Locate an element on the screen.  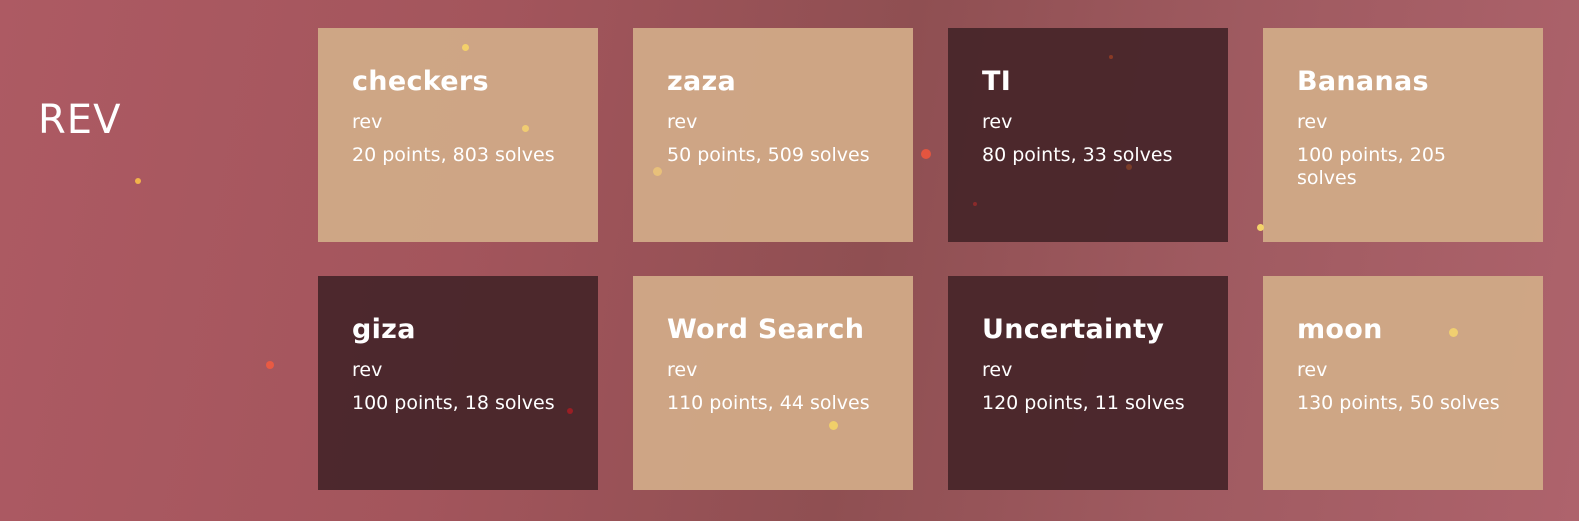
challenge-card: Bananas rev 100 points, 205 solves is located at coordinates (1403, 135).